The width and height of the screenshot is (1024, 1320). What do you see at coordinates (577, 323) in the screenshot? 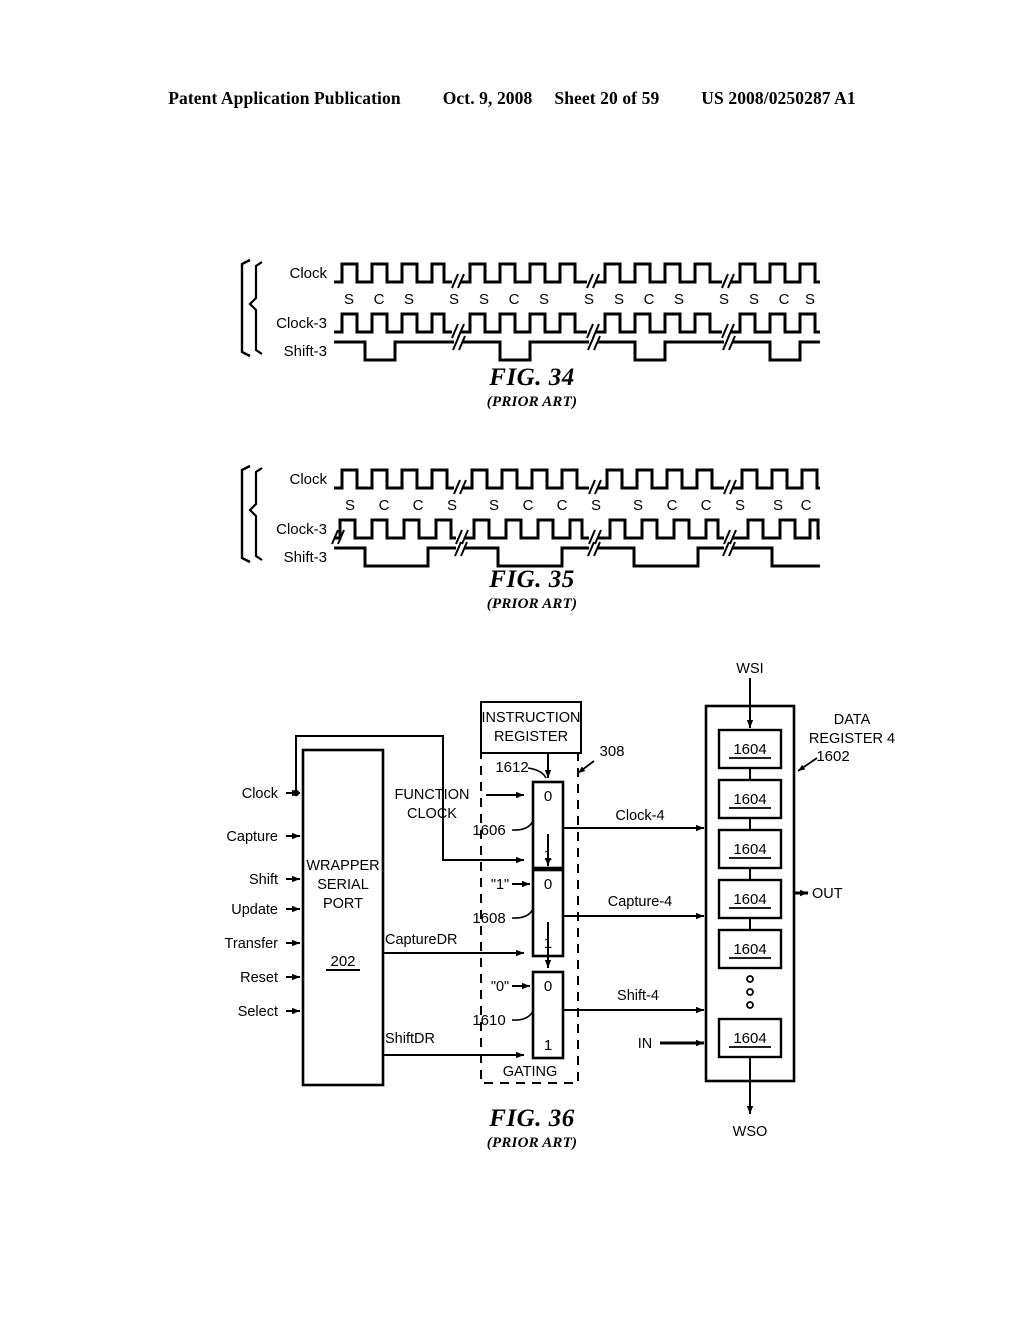
I see `fig34-waveform-clock3` at bounding box center [577, 323].